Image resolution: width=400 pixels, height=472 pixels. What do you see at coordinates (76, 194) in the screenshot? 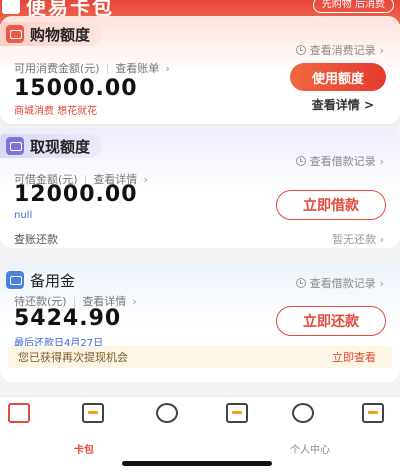
I see `cash-amount: 12000.00` at bounding box center [76, 194].